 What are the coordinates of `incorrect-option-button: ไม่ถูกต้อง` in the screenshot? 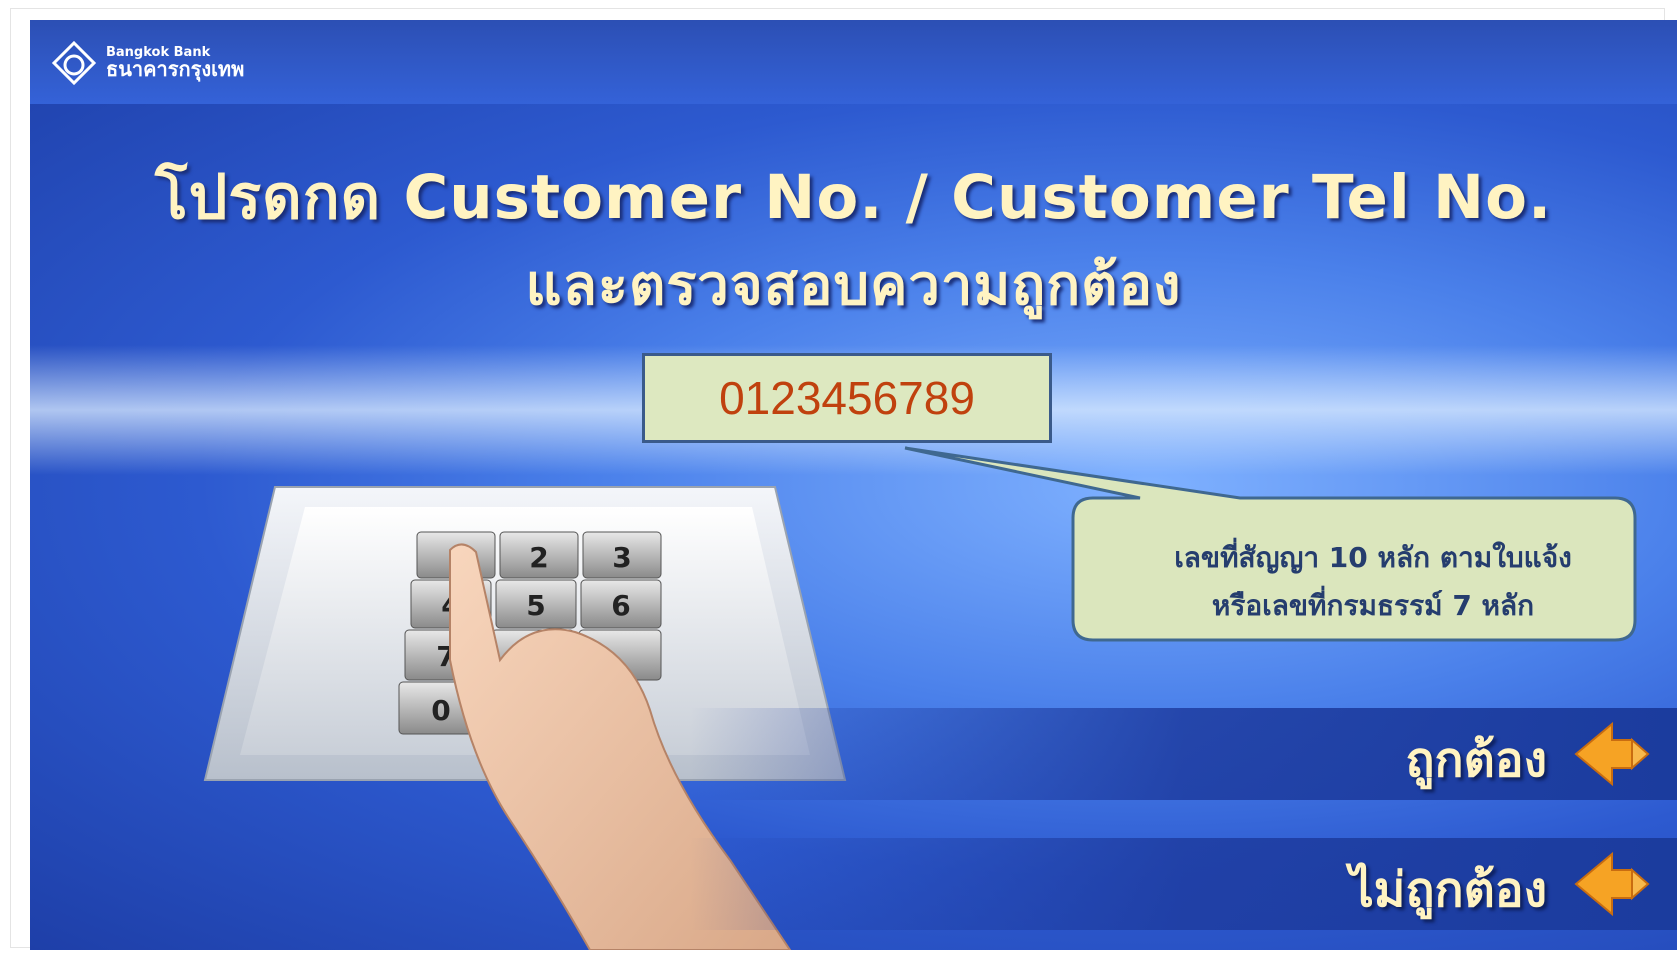 It's located at (1183, 884).